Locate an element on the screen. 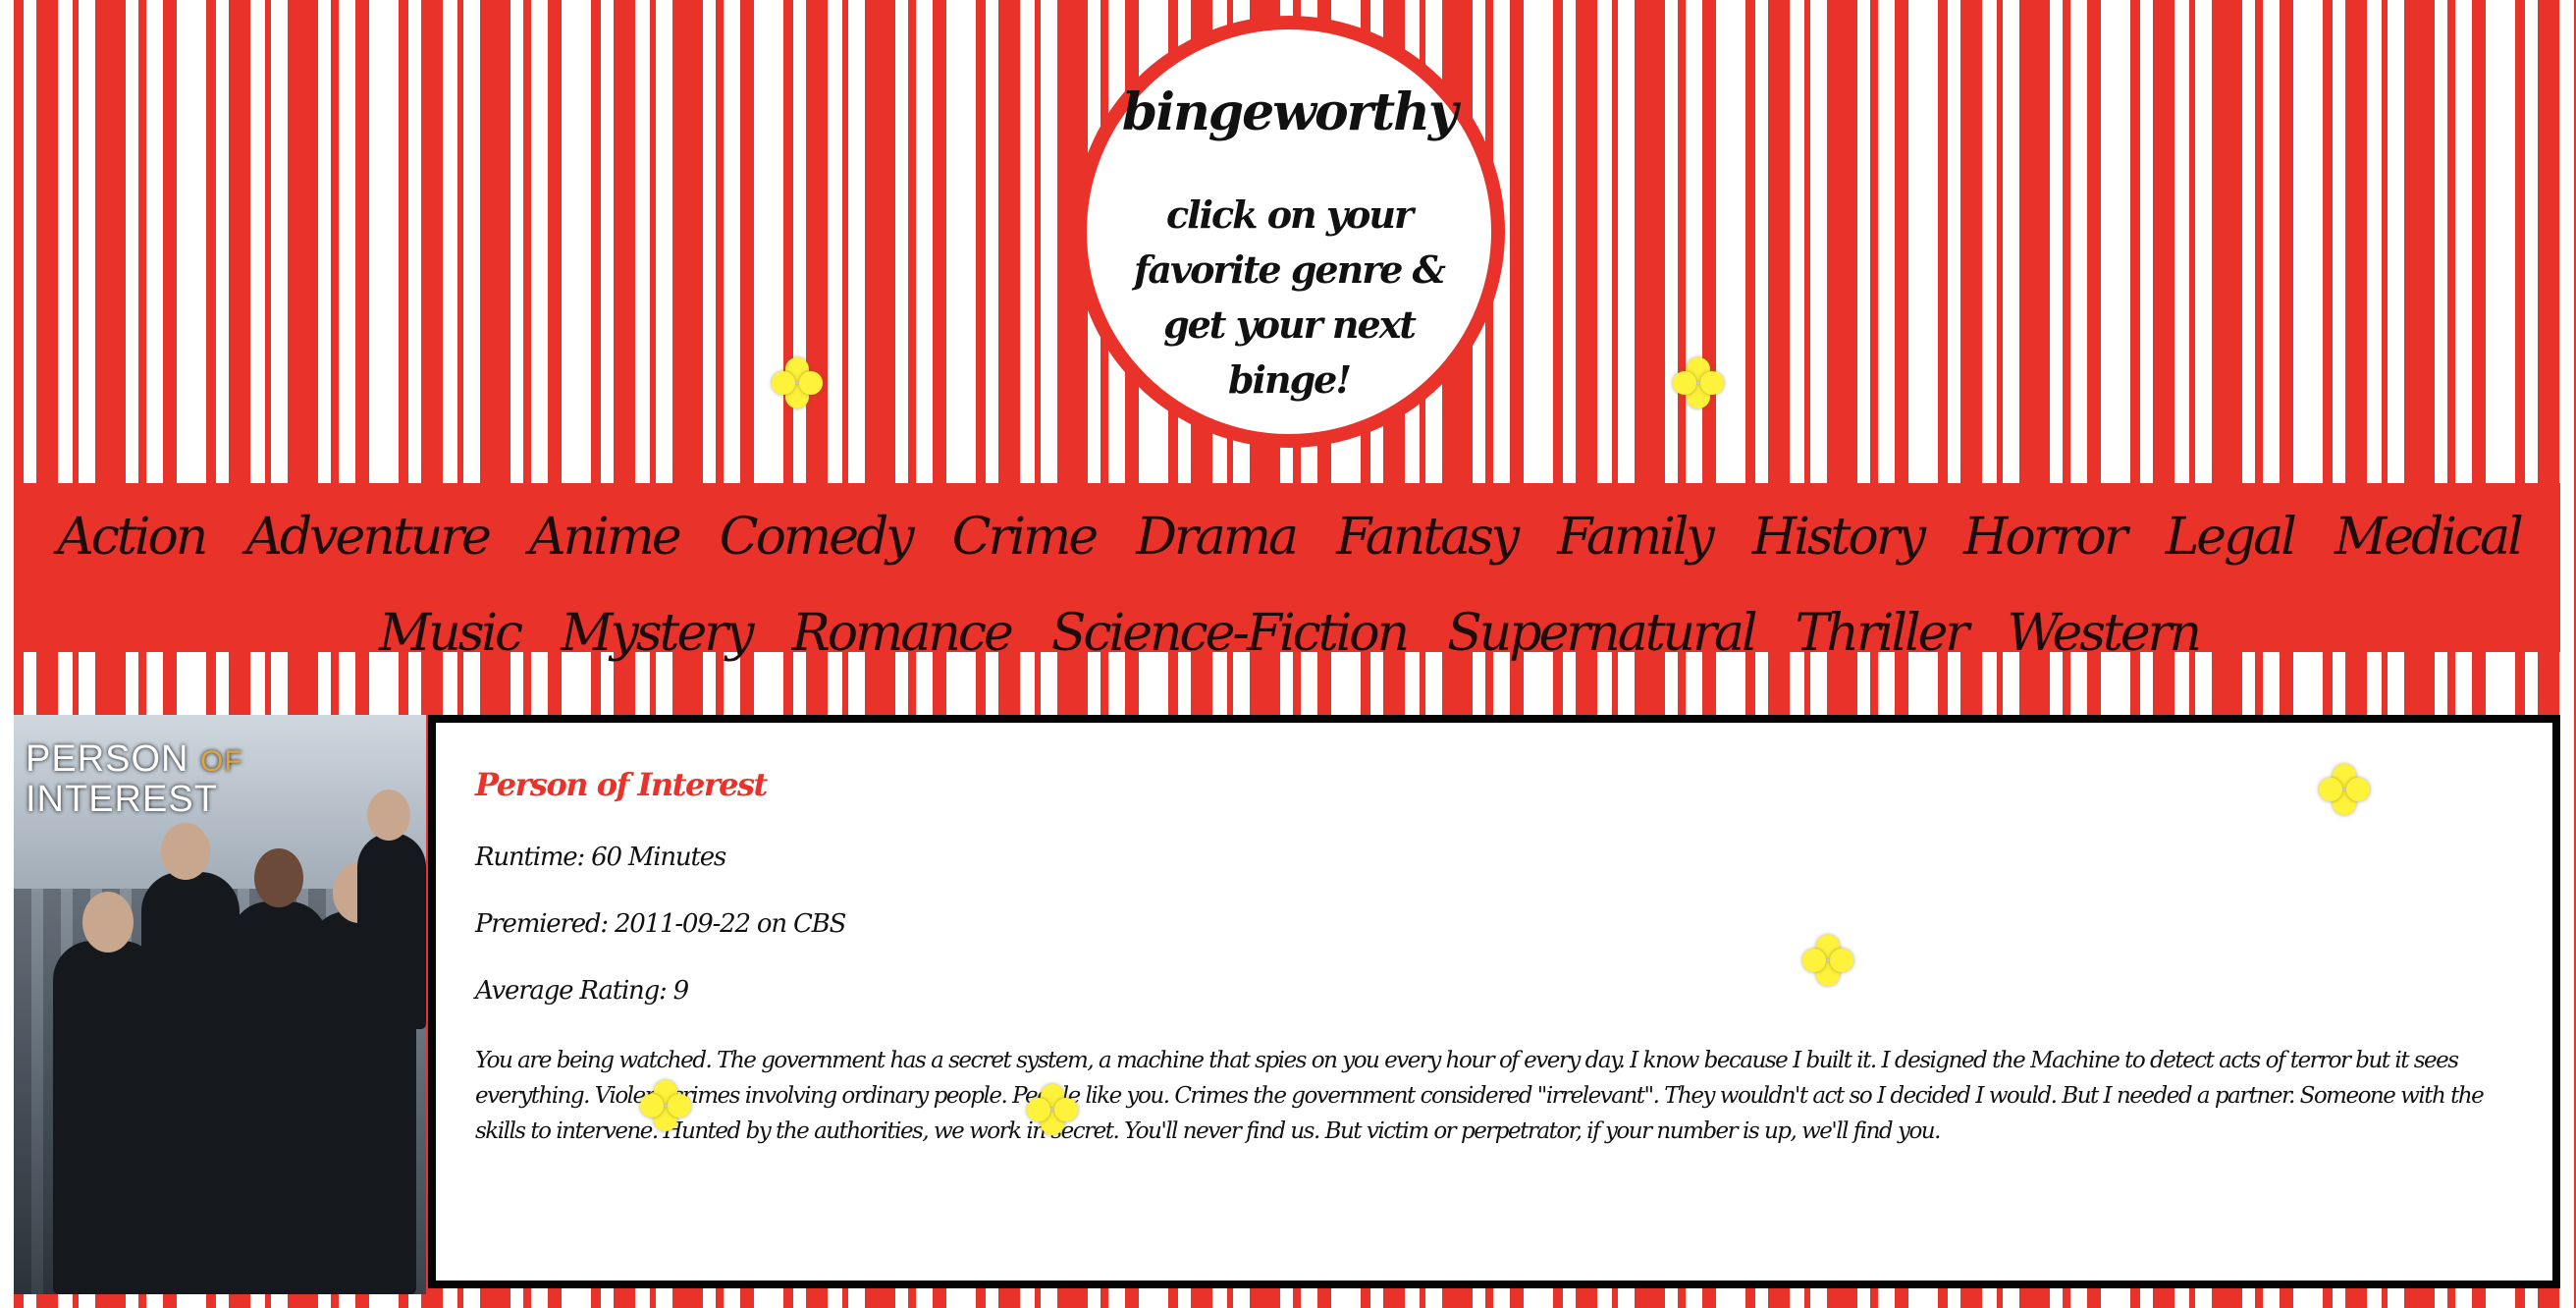 The width and height of the screenshot is (2576, 1308). genre-link-thriller: Thriller is located at coordinates (1883, 633).